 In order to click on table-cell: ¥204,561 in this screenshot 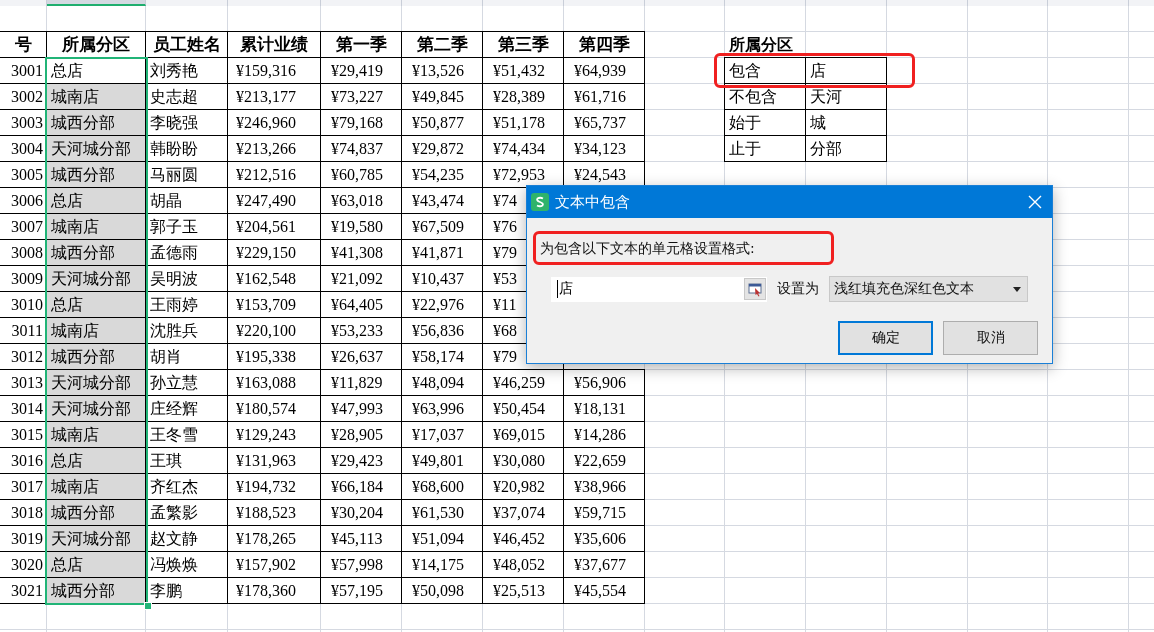, I will do `click(274, 227)`.